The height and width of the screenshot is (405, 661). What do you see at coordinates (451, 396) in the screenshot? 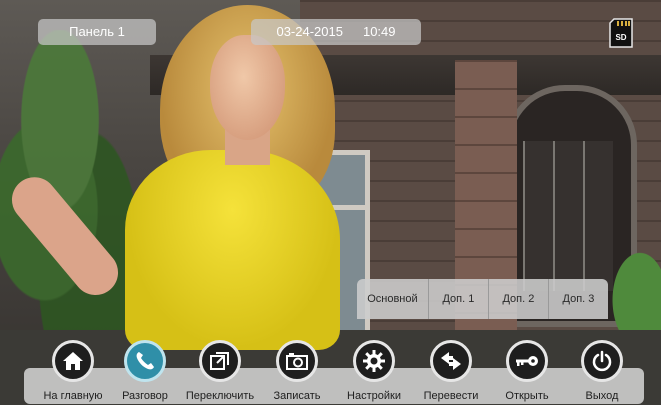
I see `transfer-label: Перевести` at bounding box center [451, 396].